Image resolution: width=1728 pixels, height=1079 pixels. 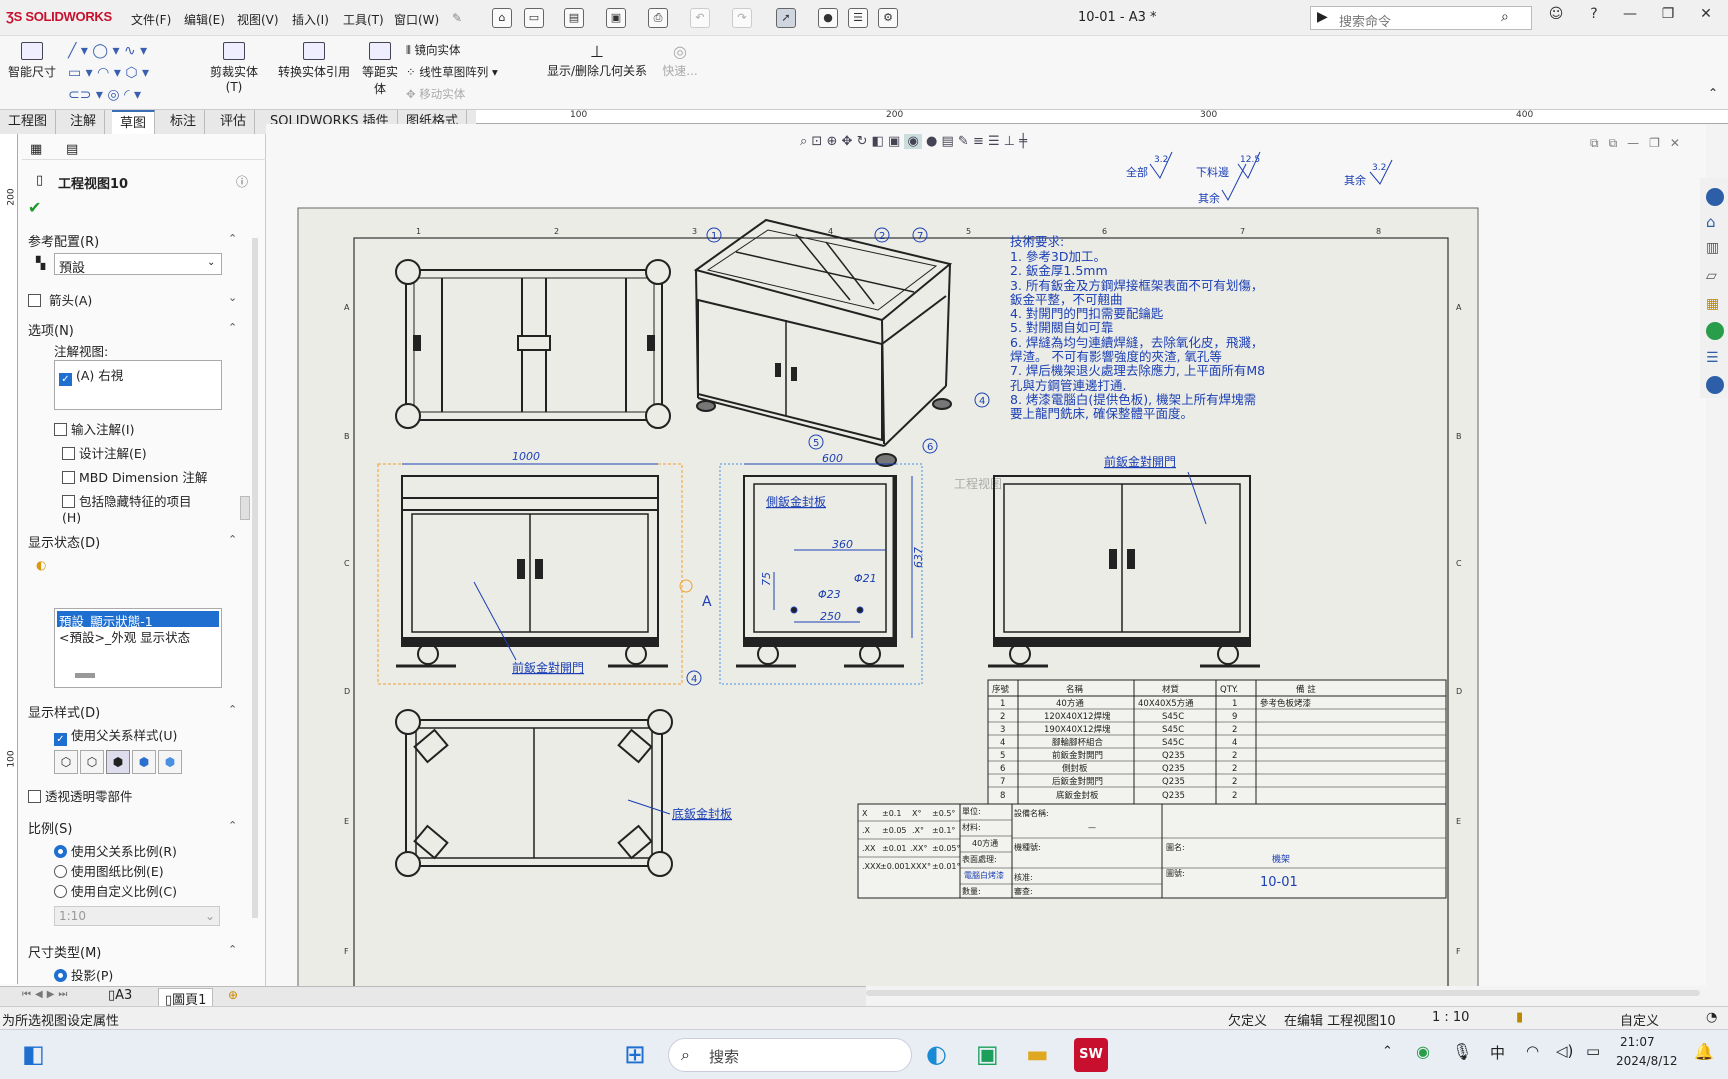 What do you see at coordinates (1283, 993) in the screenshot?
I see `horizontal-scrollbar` at bounding box center [1283, 993].